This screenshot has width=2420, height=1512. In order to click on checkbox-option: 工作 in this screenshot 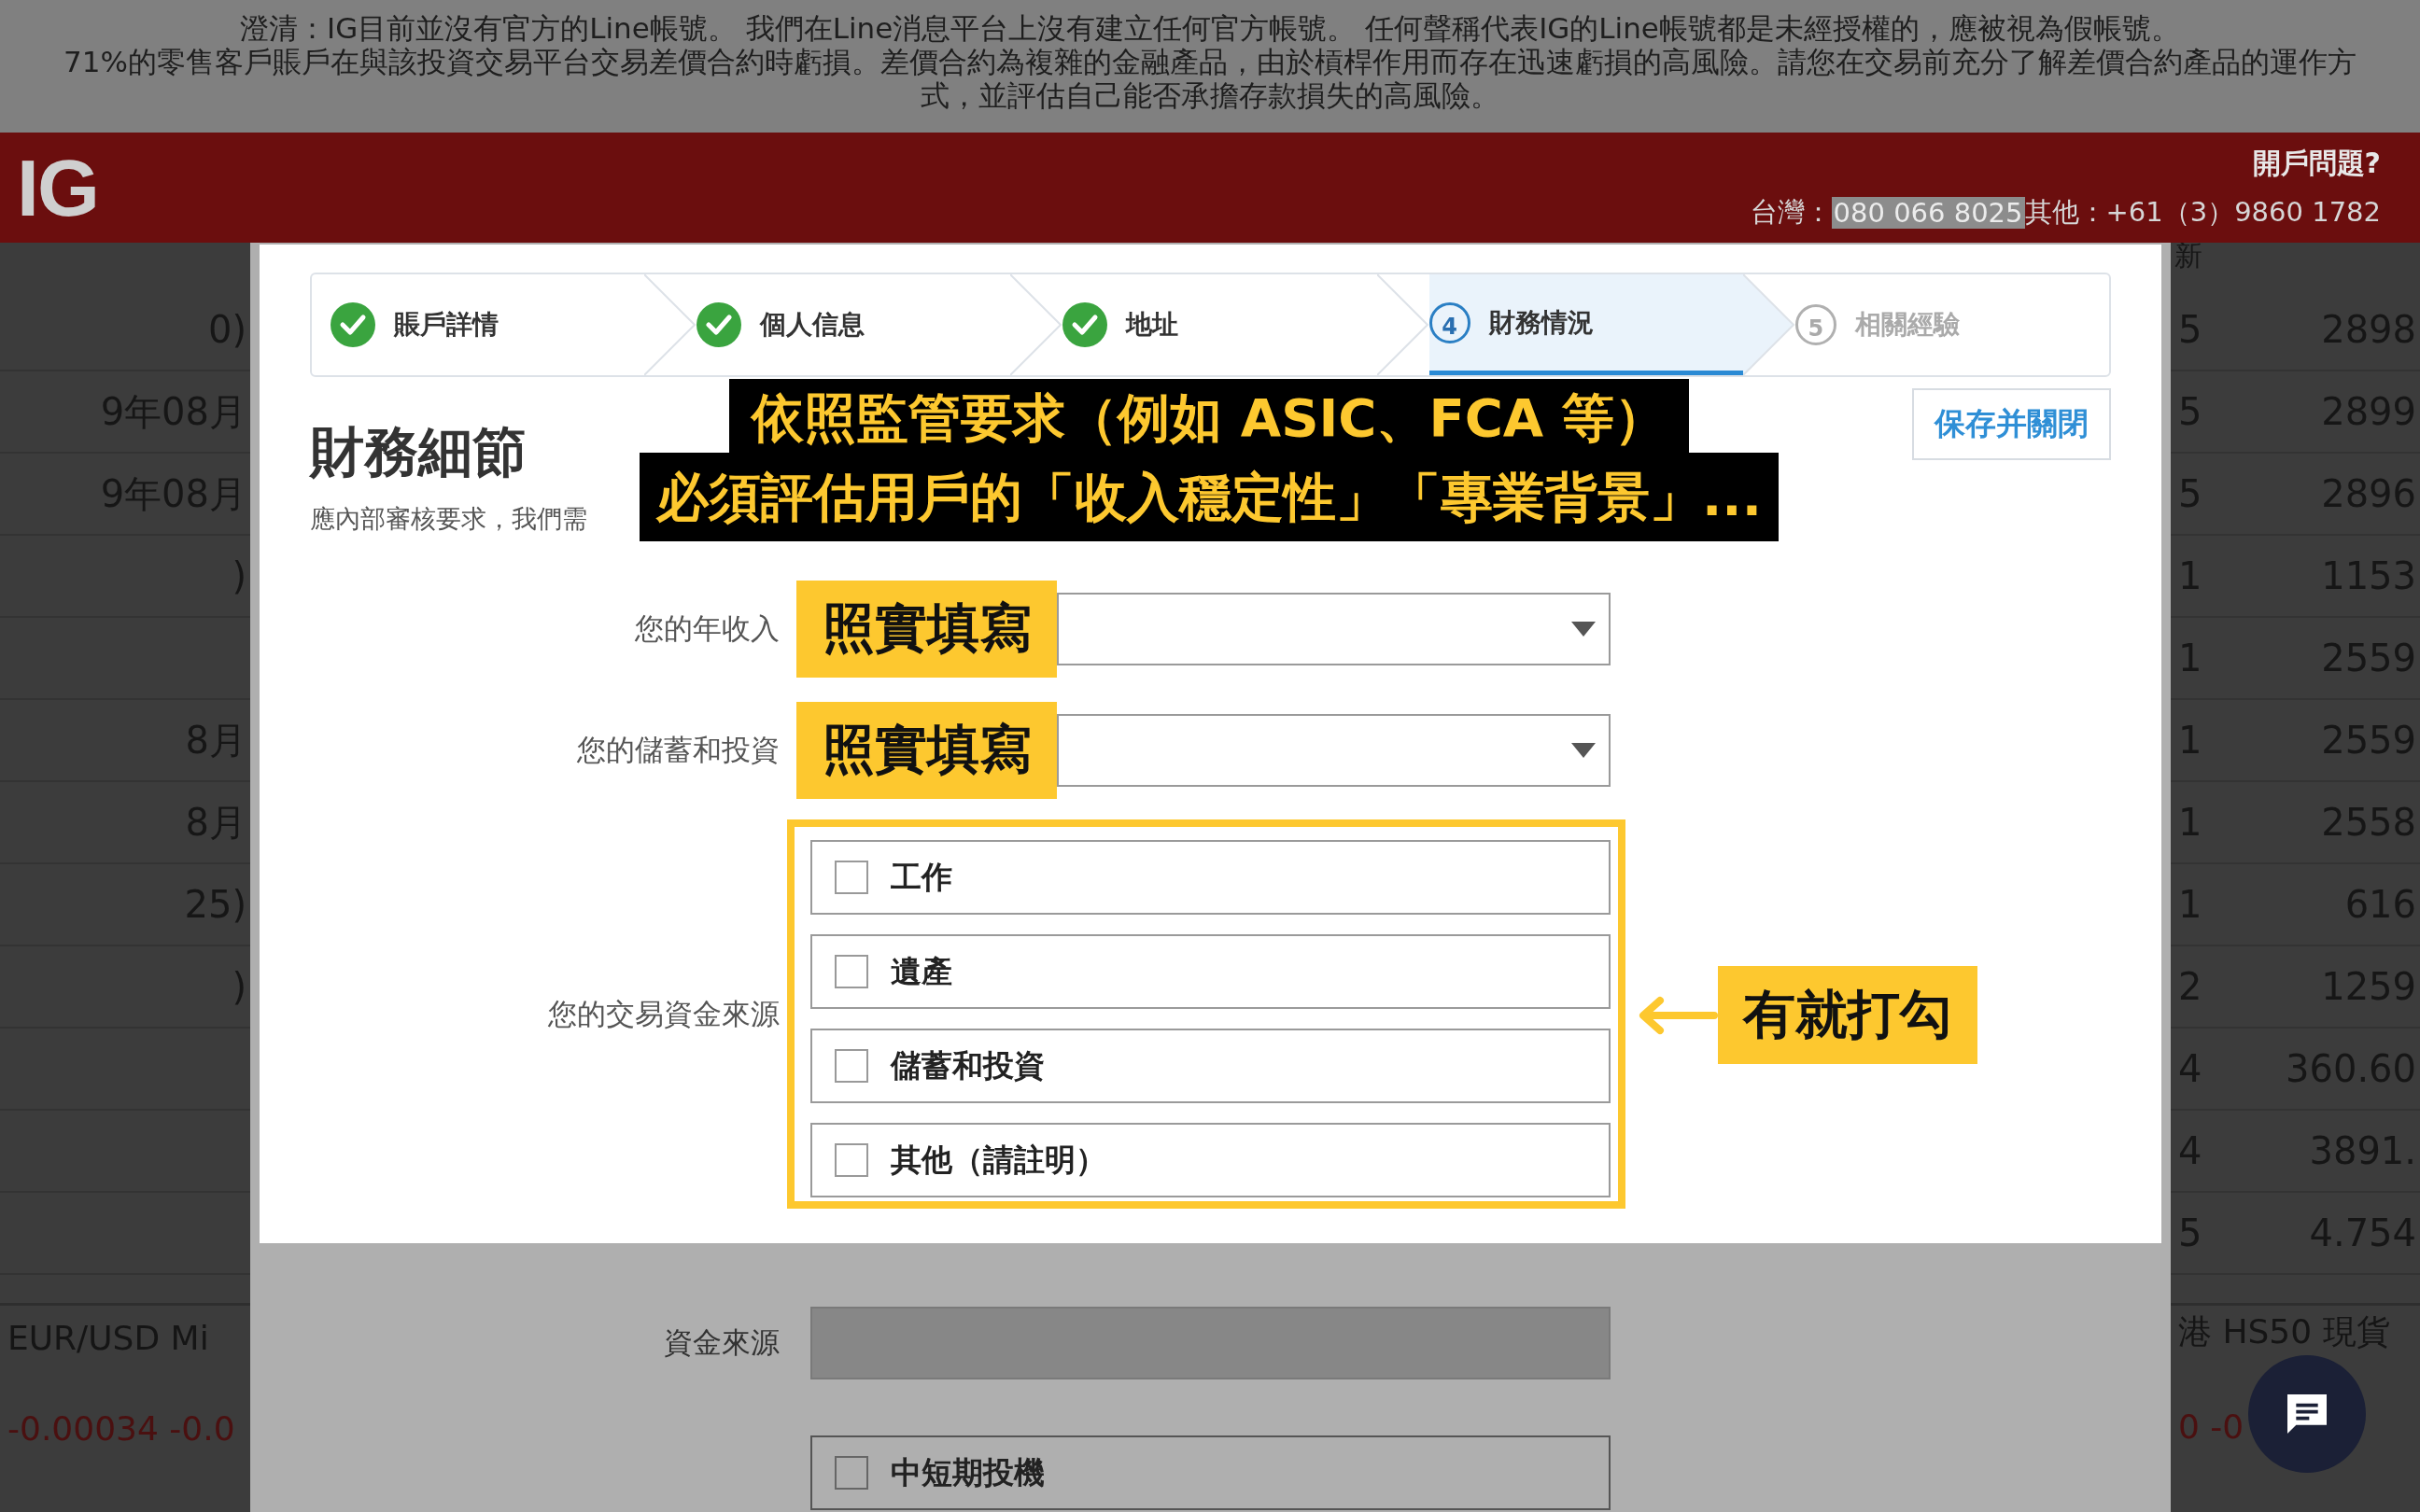, I will do `click(1211, 877)`.